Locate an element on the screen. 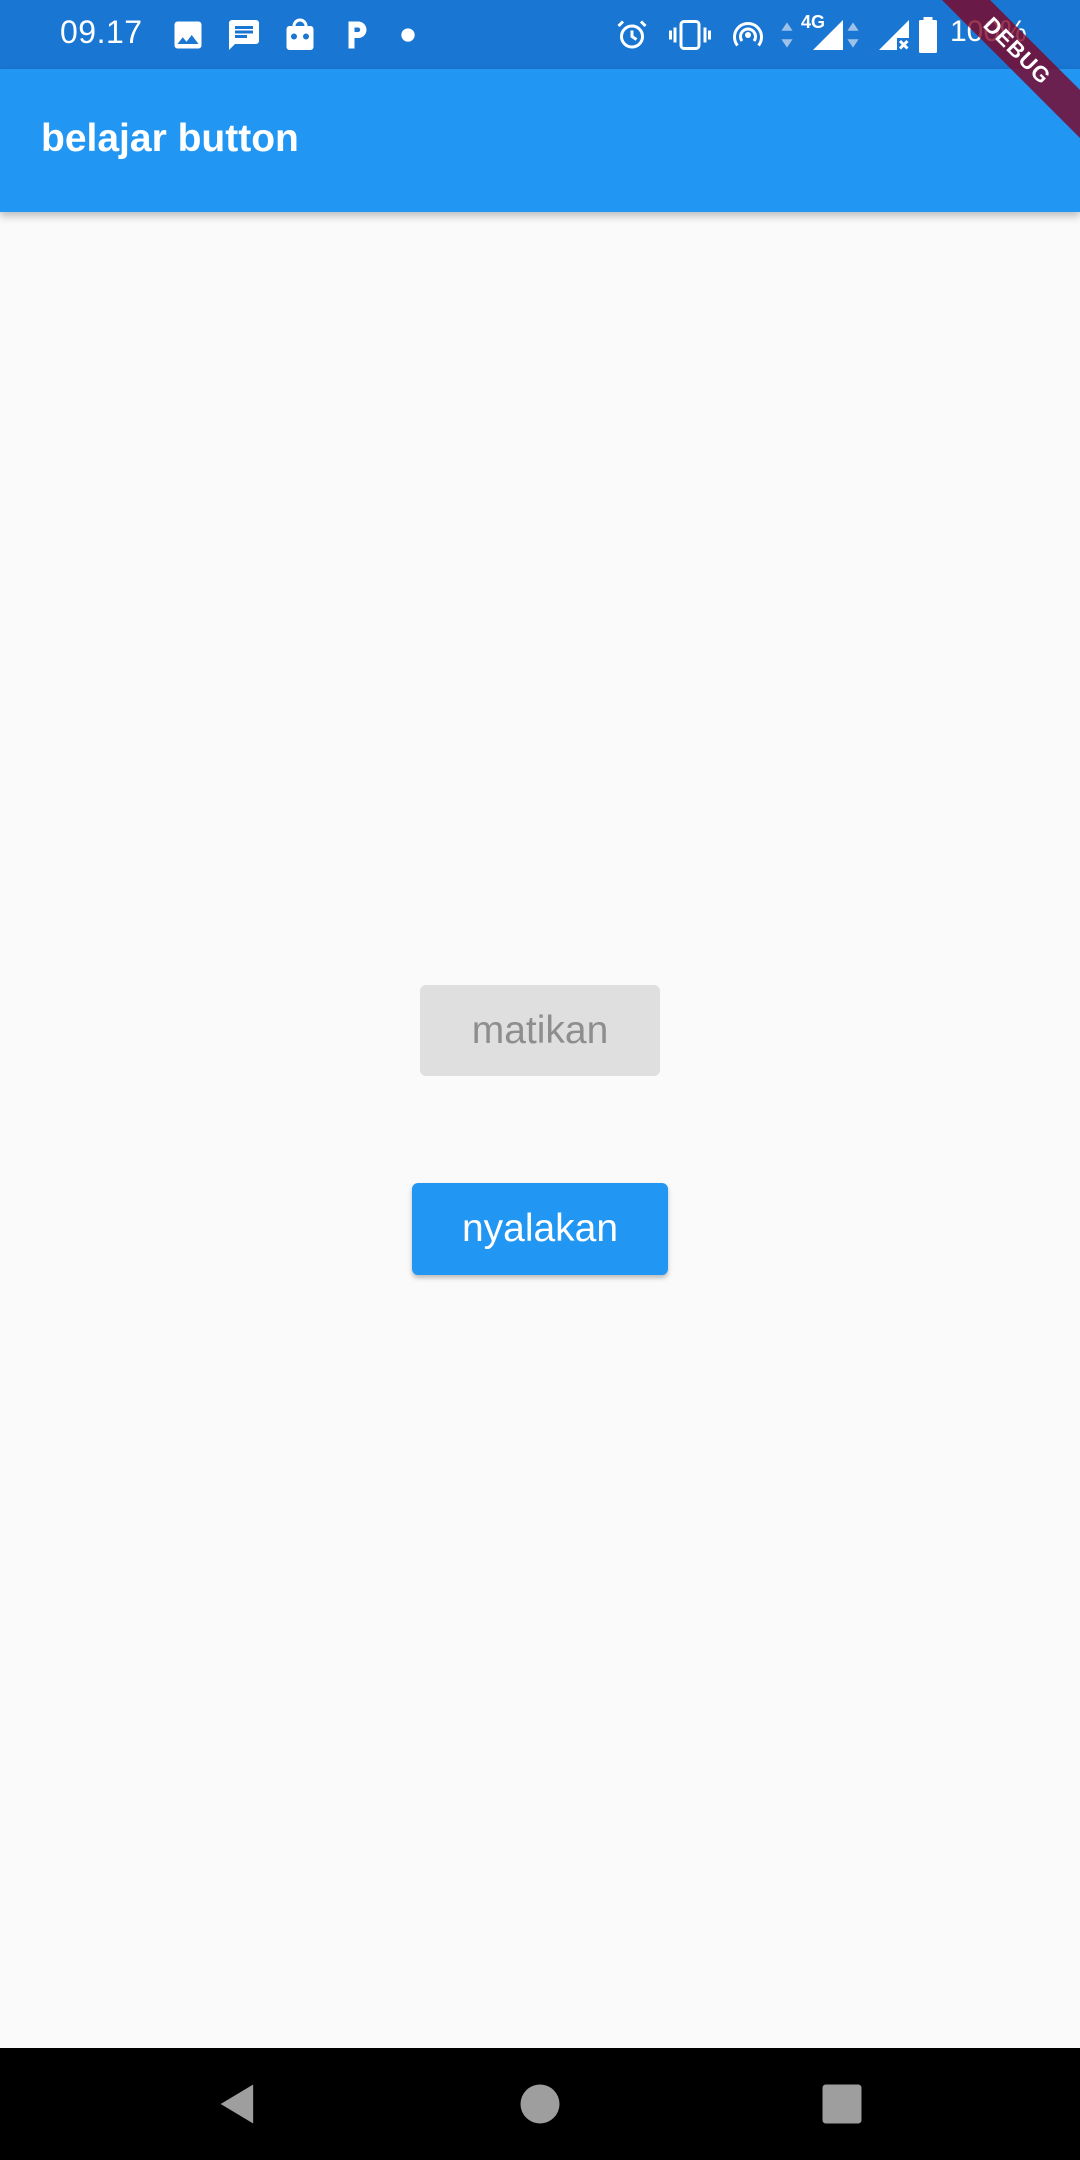 This screenshot has height=2160, width=1080. page-title: belajar button is located at coordinates (170, 138).